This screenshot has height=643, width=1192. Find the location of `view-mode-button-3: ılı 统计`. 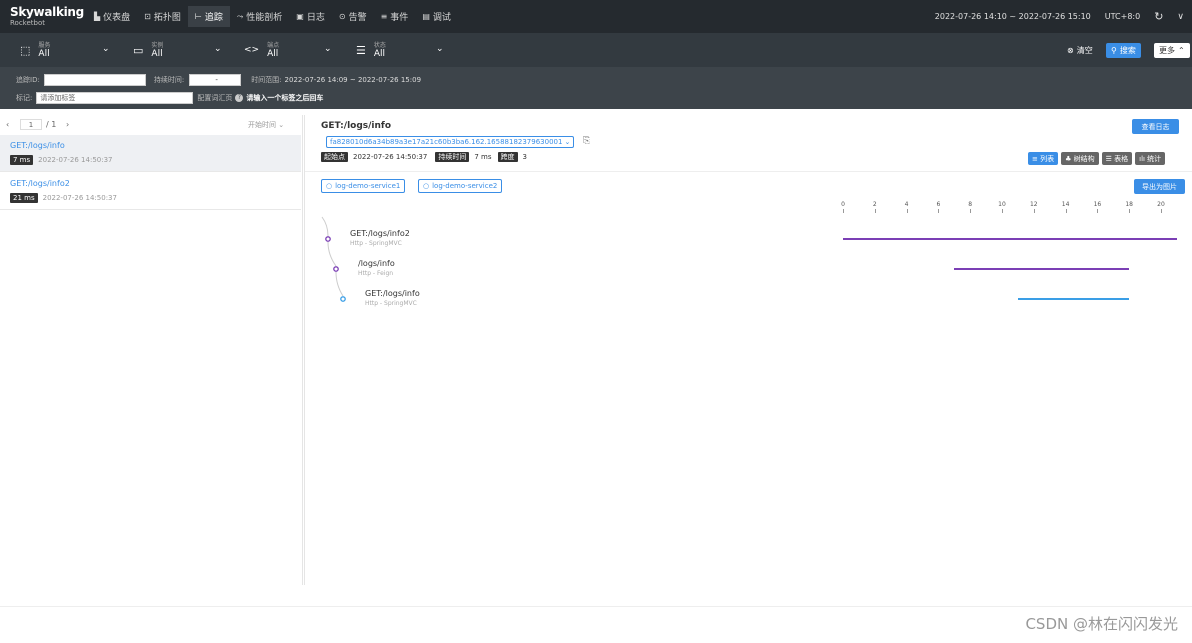

view-mode-button-3: ılı 统计 is located at coordinates (1150, 158).